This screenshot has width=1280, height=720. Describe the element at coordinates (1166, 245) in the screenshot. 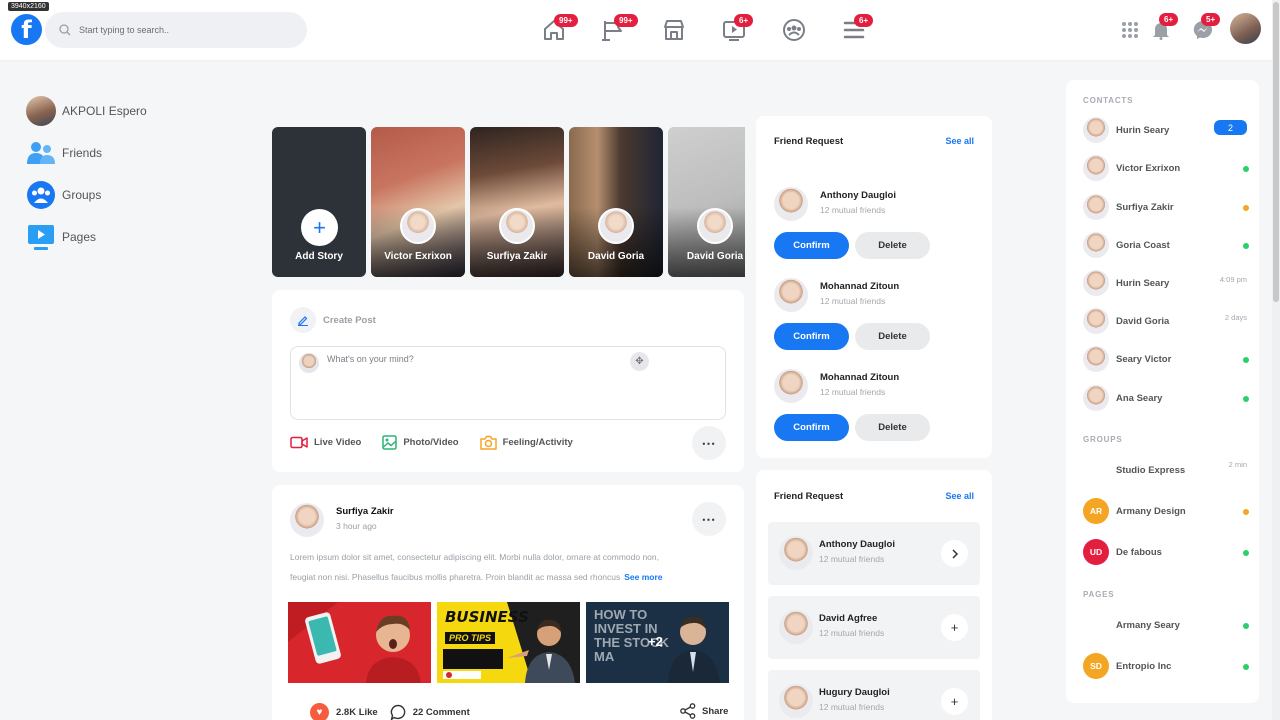

I see `contact-item: Goria Coast` at that location.